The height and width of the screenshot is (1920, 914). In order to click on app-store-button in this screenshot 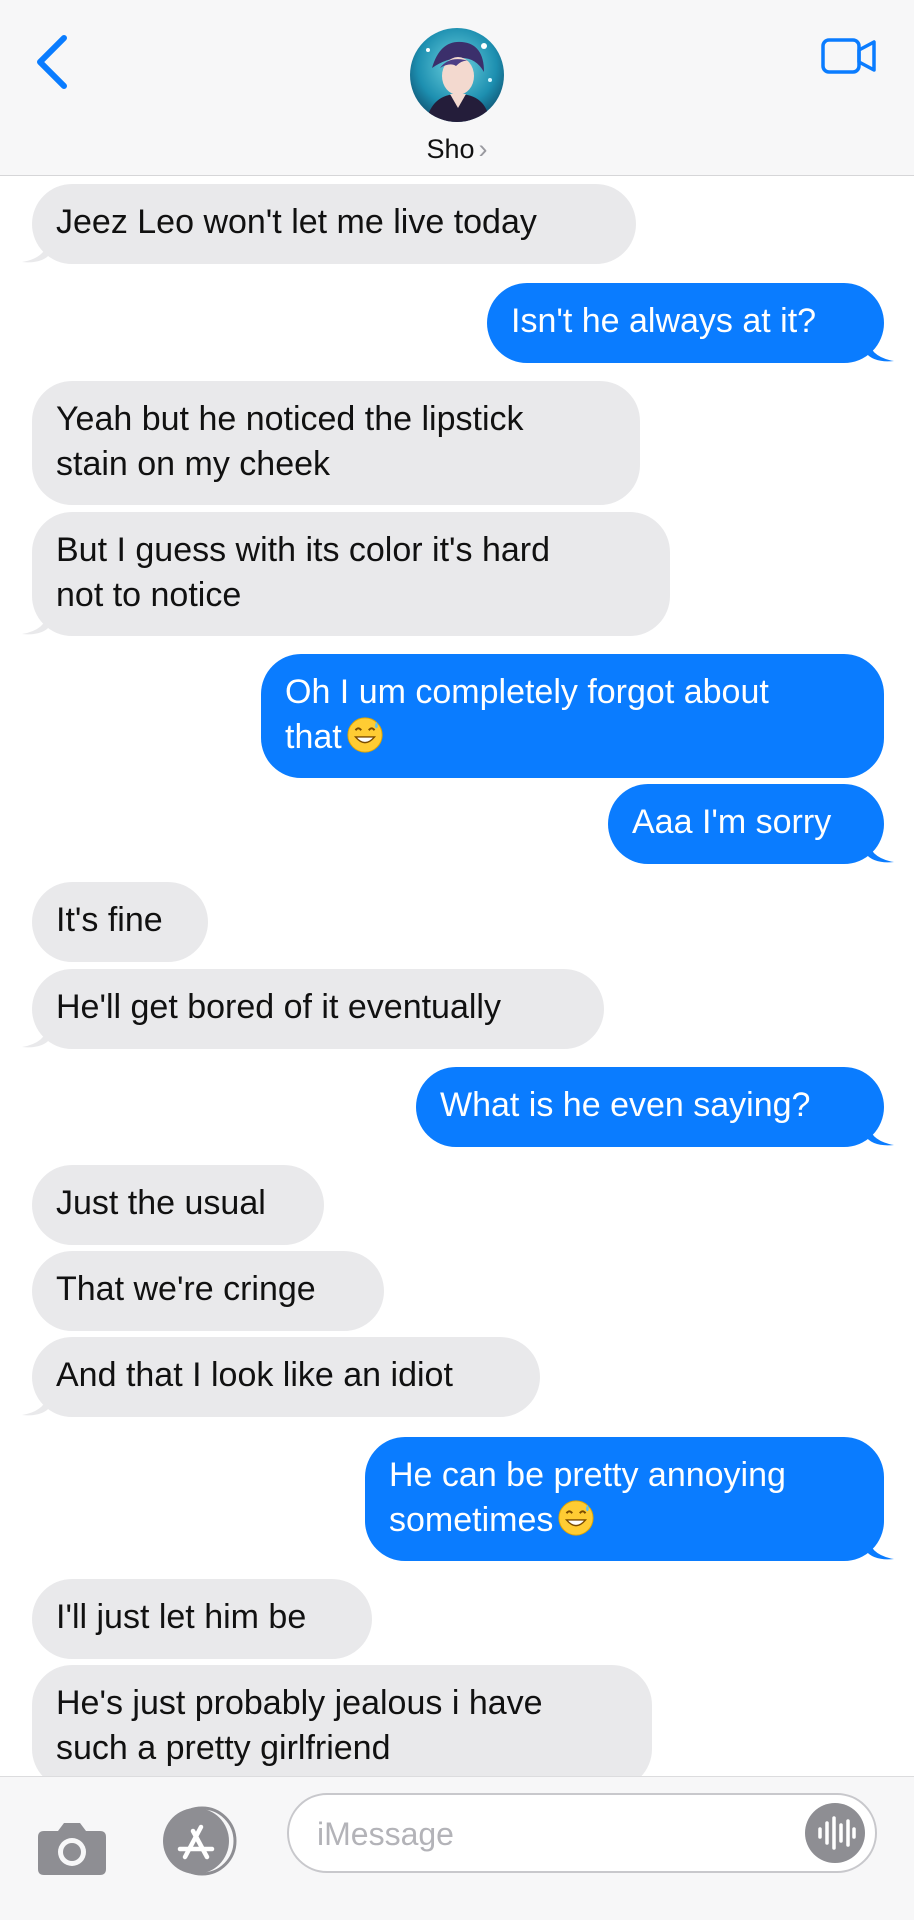, I will do `click(198, 1841)`.